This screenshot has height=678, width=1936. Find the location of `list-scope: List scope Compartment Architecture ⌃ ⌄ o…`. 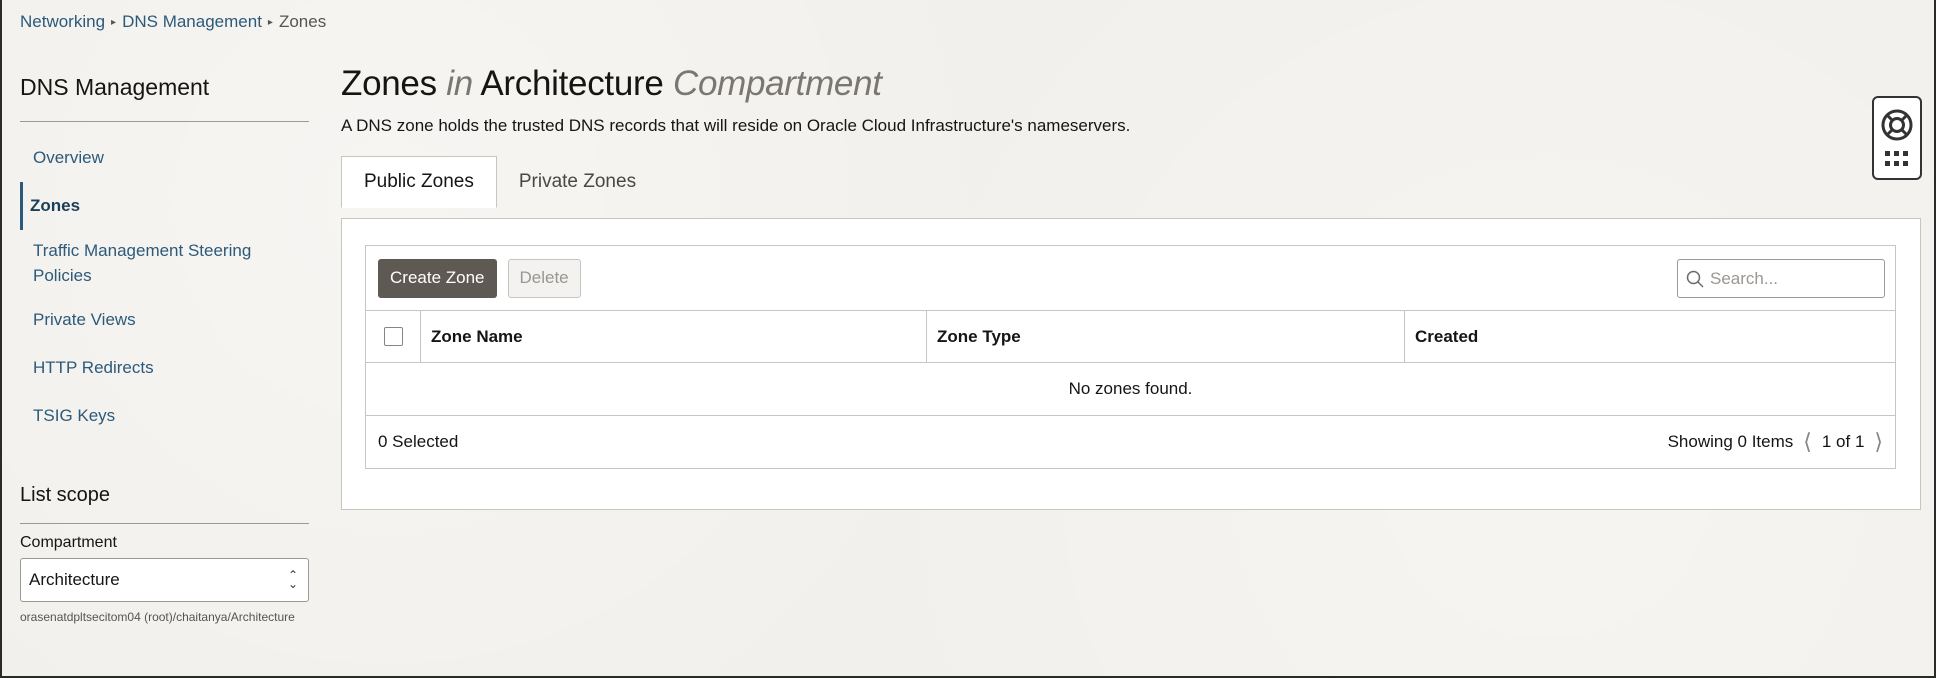

list-scope: List scope Compartment Architecture ⌃ ⌄ o… is located at coordinates (164, 554).